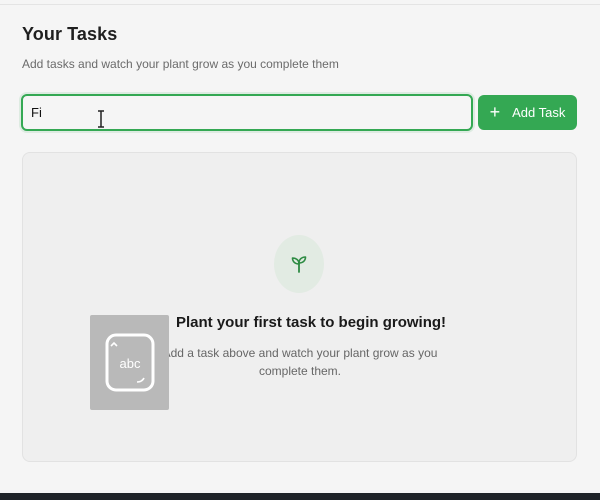 The image size is (600, 500). Describe the element at coordinates (101, 119) in the screenshot. I see `text-cursor-icon` at that location.